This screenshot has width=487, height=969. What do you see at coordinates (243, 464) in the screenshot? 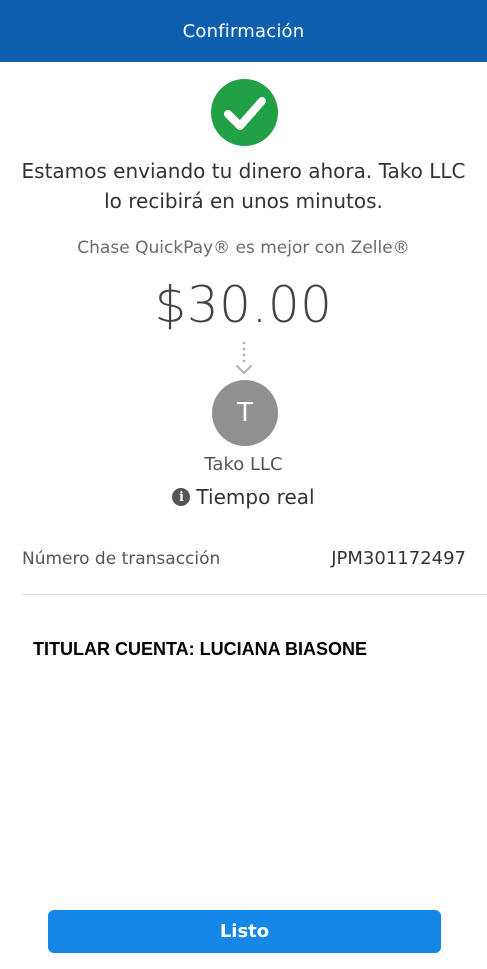
I see `recipient-name: Tako LLC` at bounding box center [243, 464].